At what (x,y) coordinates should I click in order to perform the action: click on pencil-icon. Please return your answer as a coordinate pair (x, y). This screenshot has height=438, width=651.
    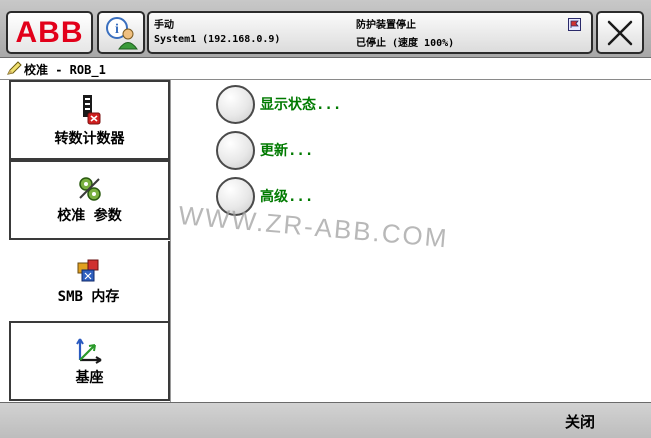
    Looking at the image, I should click on (14, 68).